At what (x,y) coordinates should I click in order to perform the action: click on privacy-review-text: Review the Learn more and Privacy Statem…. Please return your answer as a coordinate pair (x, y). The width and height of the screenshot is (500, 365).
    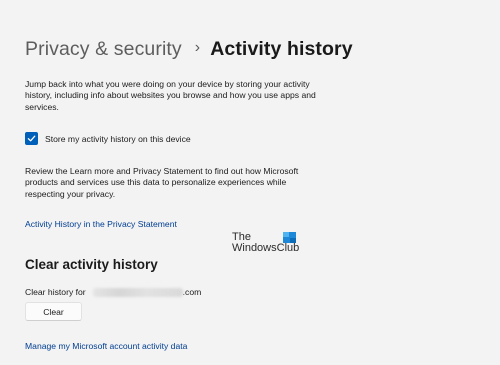
    Looking at the image, I should click on (162, 182).